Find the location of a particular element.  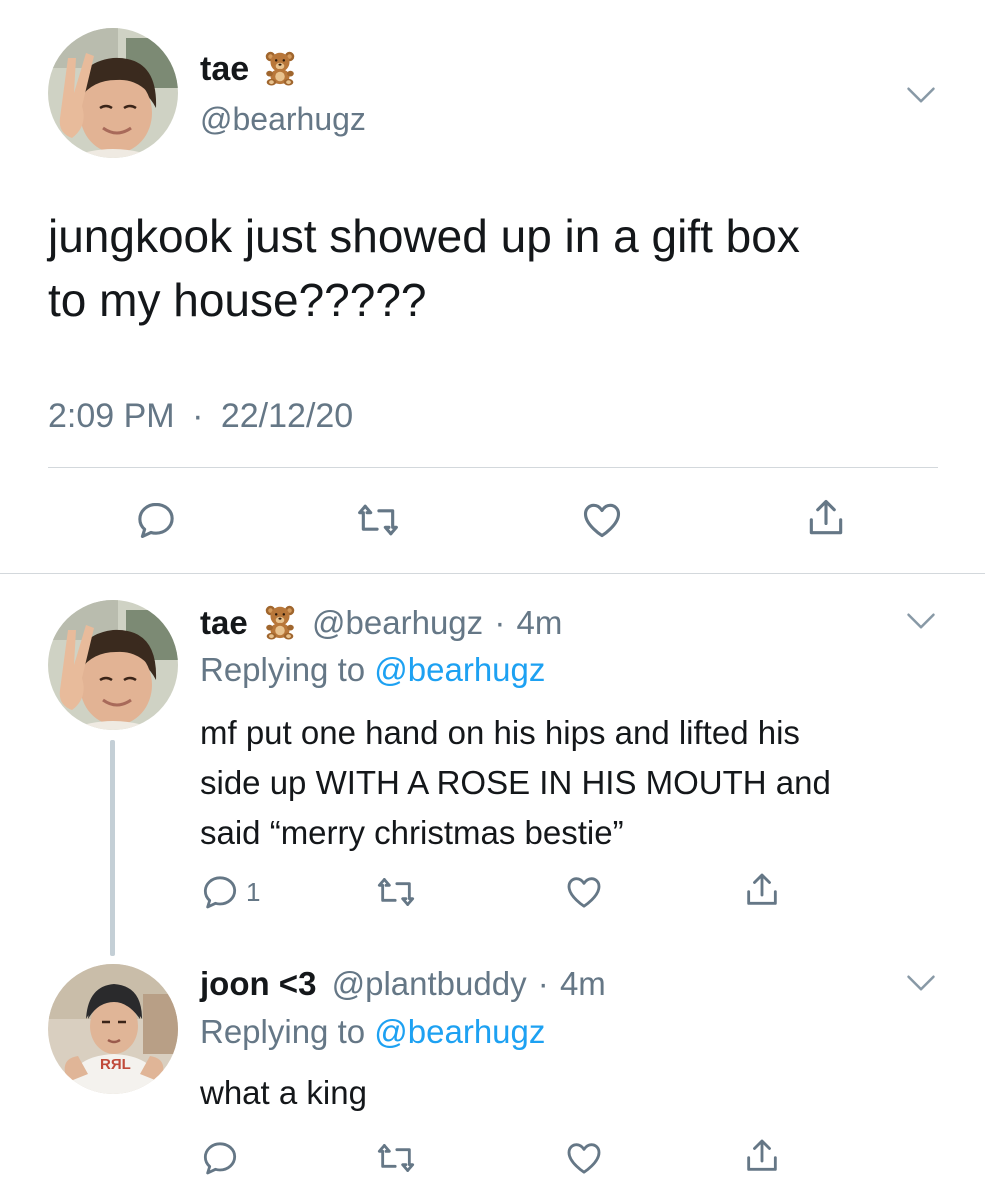

tweet-text-line: jungkook just showed up in a gift box is located at coordinates (424, 236).